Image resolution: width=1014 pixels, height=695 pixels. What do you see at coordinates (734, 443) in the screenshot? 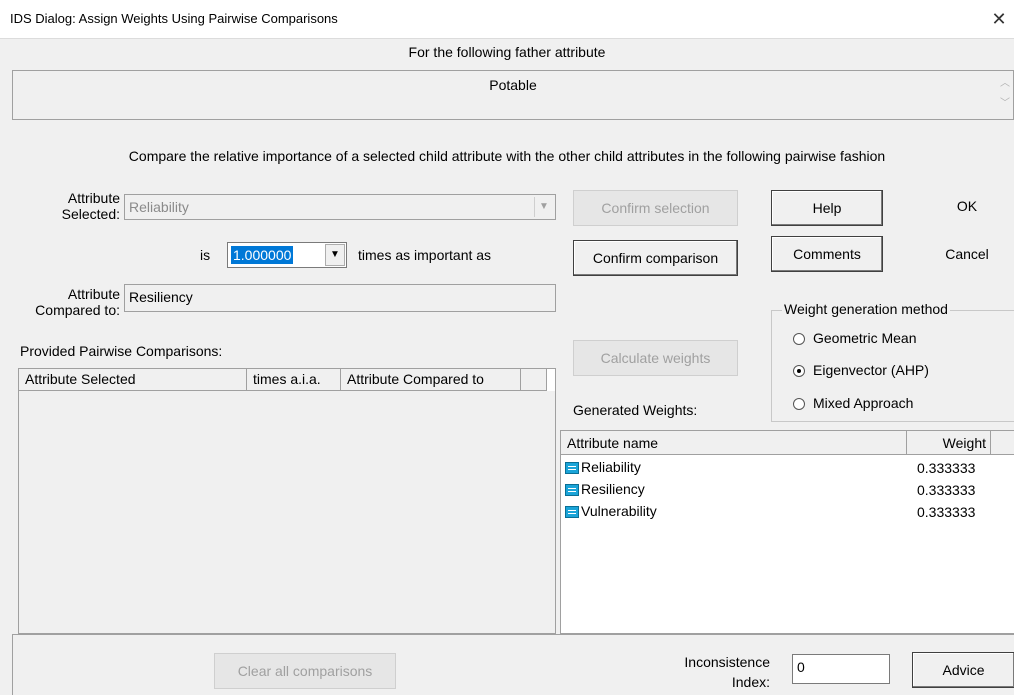
I see `column-header-attribute-name: Attribute name` at bounding box center [734, 443].